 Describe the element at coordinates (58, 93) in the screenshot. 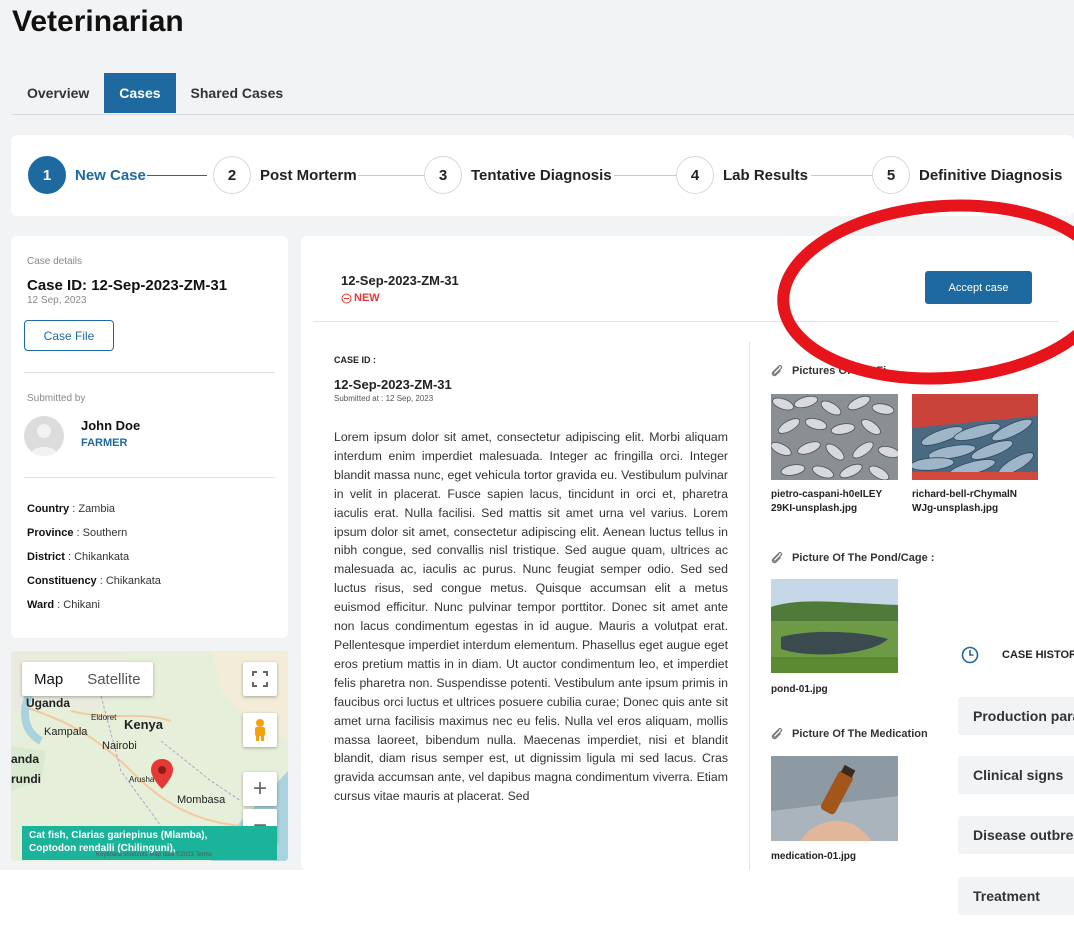

I see `tab-overview: Overview` at that location.